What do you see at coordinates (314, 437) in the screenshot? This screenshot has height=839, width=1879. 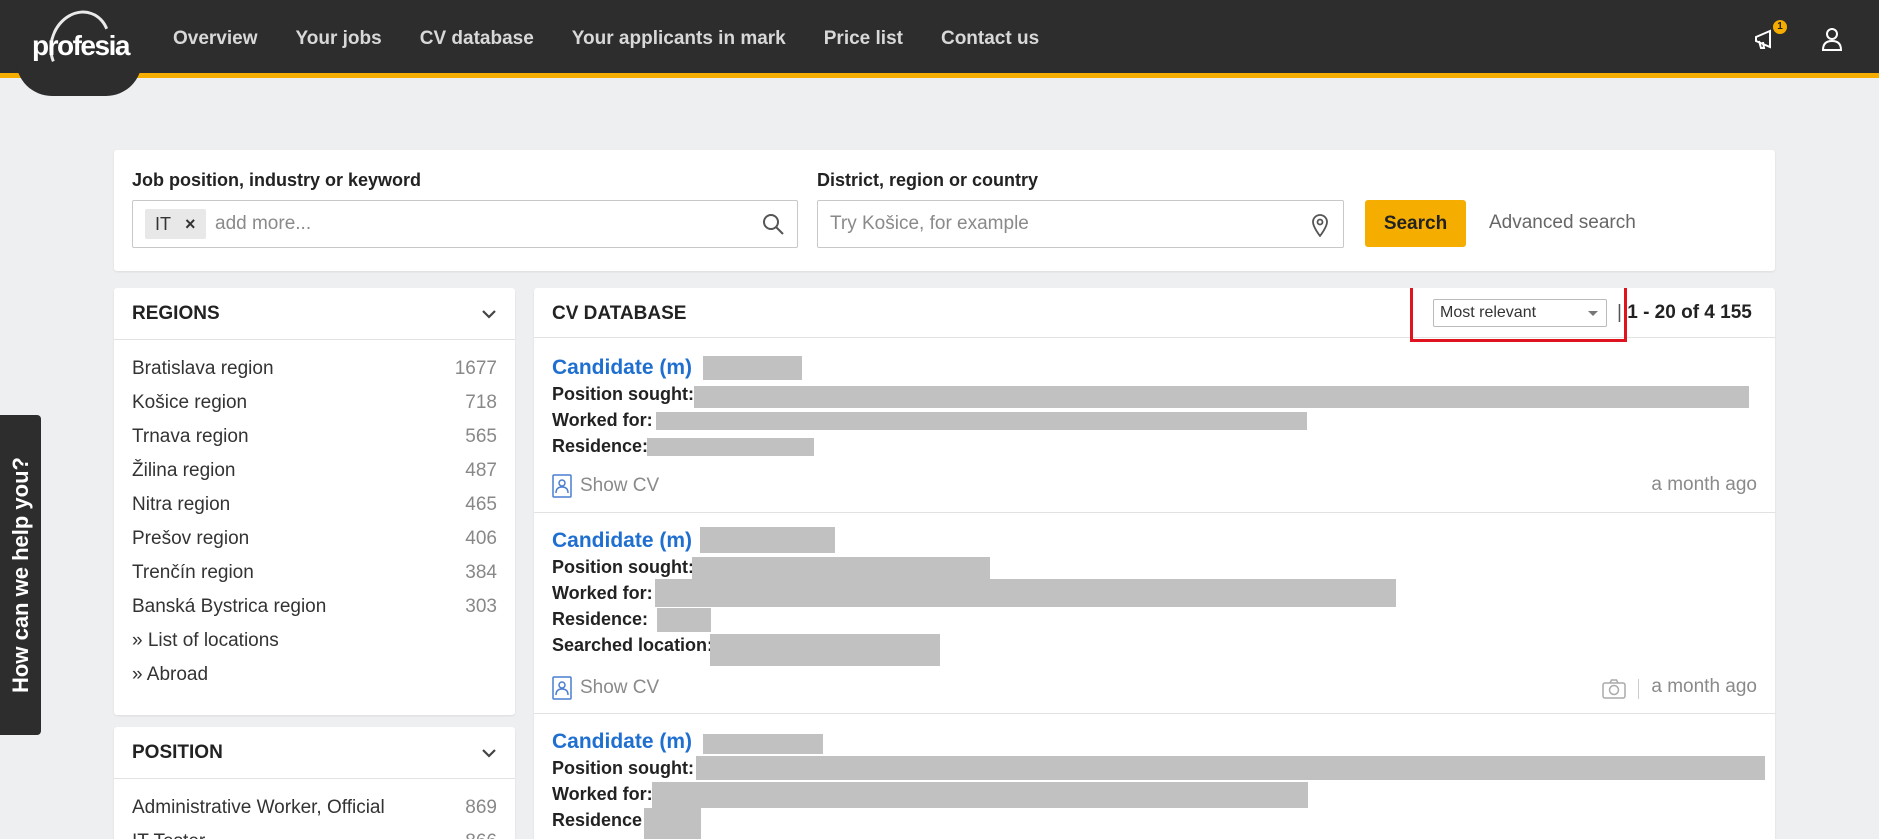 I see `region-item: Trnava region 565` at bounding box center [314, 437].